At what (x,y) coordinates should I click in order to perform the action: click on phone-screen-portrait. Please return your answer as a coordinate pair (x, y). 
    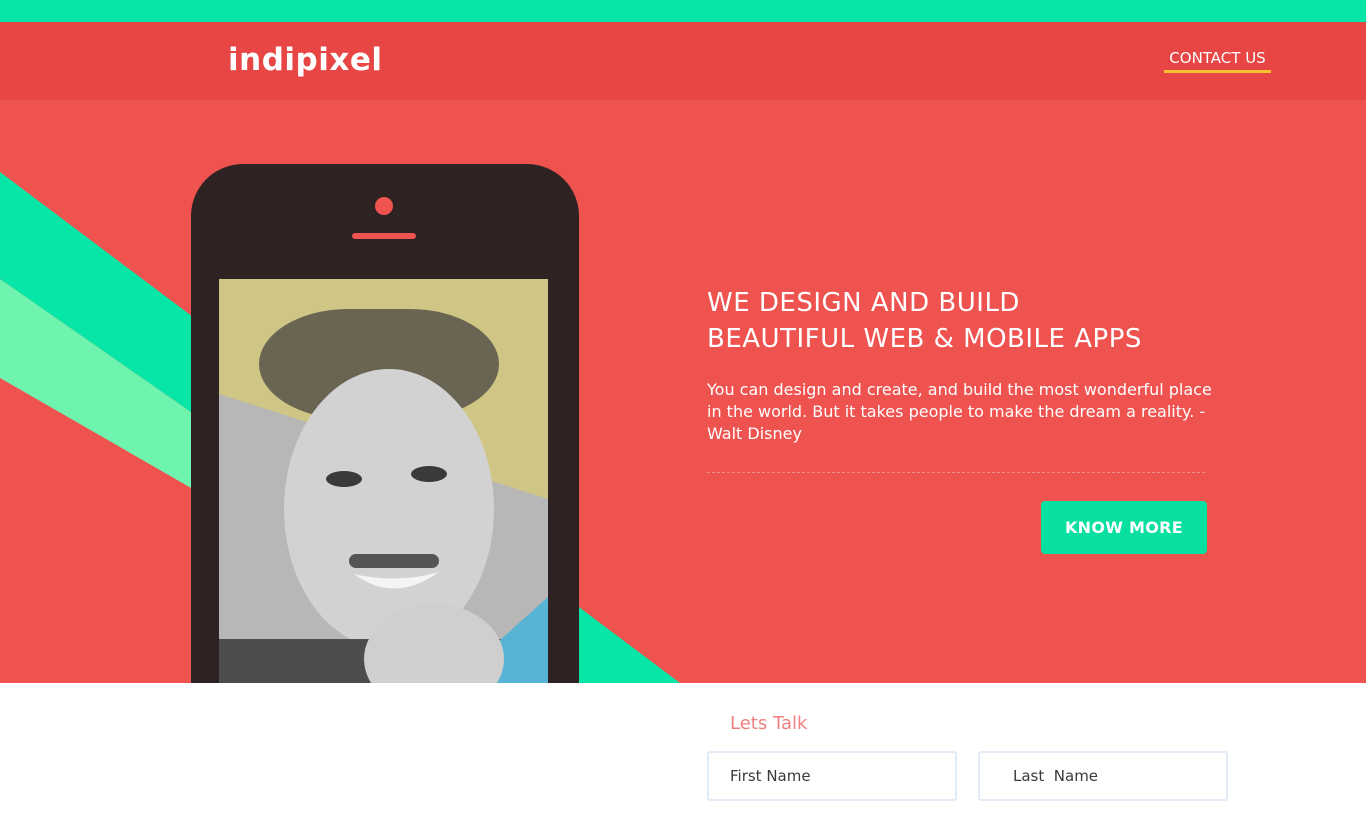
    Looking at the image, I should click on (383, 481).